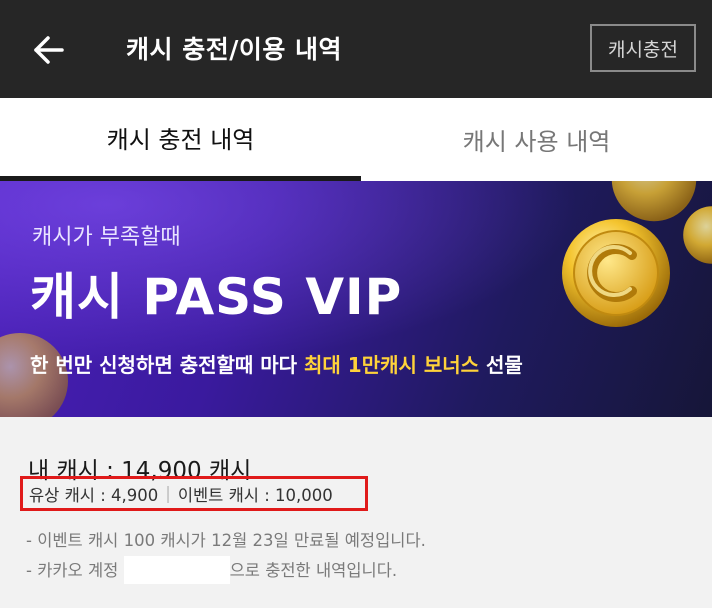 The height and width of the screenshot is (608, 712). I want to click on arrow-left-icon, so click(49, 50).